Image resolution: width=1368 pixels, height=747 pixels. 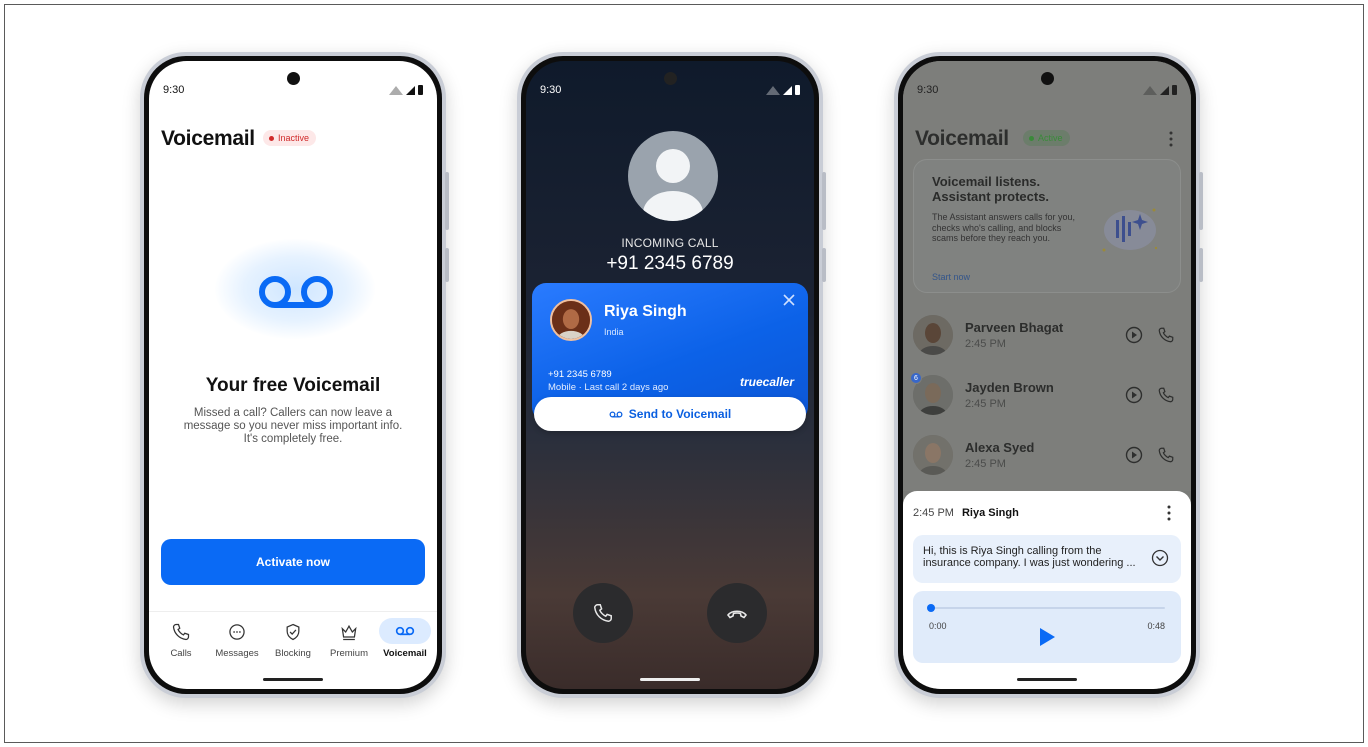 I want to click on caller-number: +91 2345 6789, so click(x=670, y=263).